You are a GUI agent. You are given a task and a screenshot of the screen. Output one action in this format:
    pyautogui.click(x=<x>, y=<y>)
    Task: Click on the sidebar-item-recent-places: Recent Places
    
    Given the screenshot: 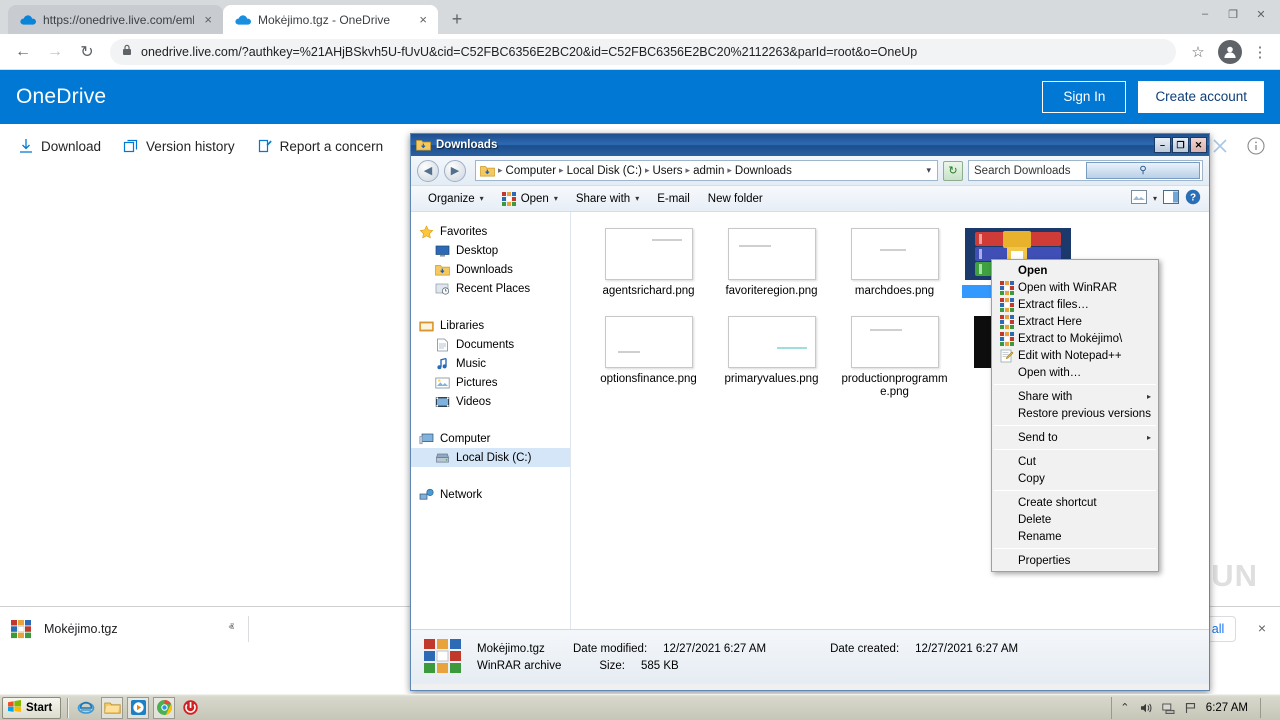 What is the action you would take?
    pyautogui.click(x=490, y=288)
    